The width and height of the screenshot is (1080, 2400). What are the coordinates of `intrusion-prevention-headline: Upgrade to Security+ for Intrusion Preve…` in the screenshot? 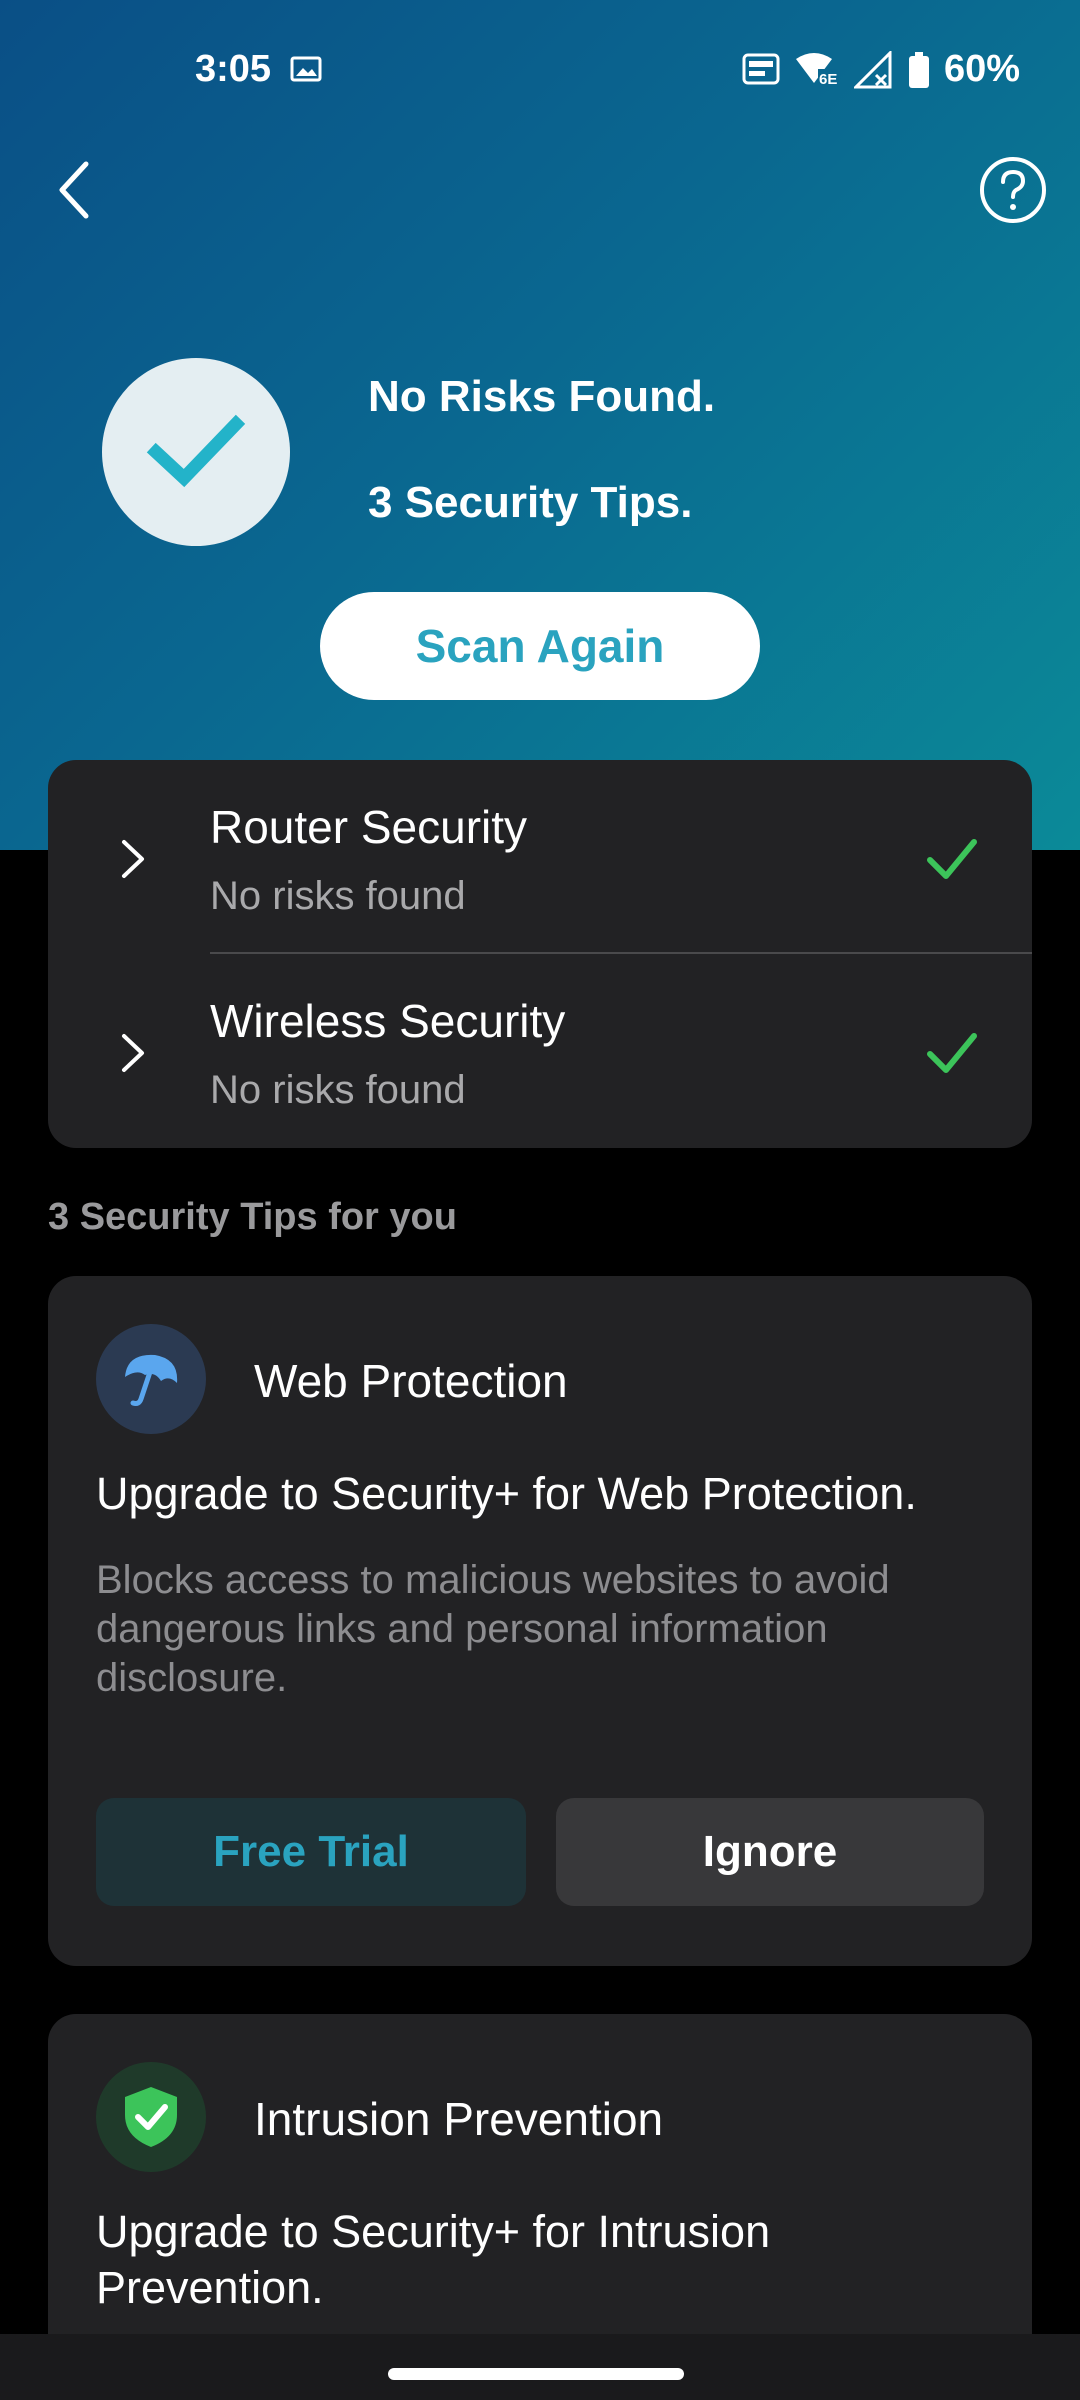 It's located at (433, 2259).